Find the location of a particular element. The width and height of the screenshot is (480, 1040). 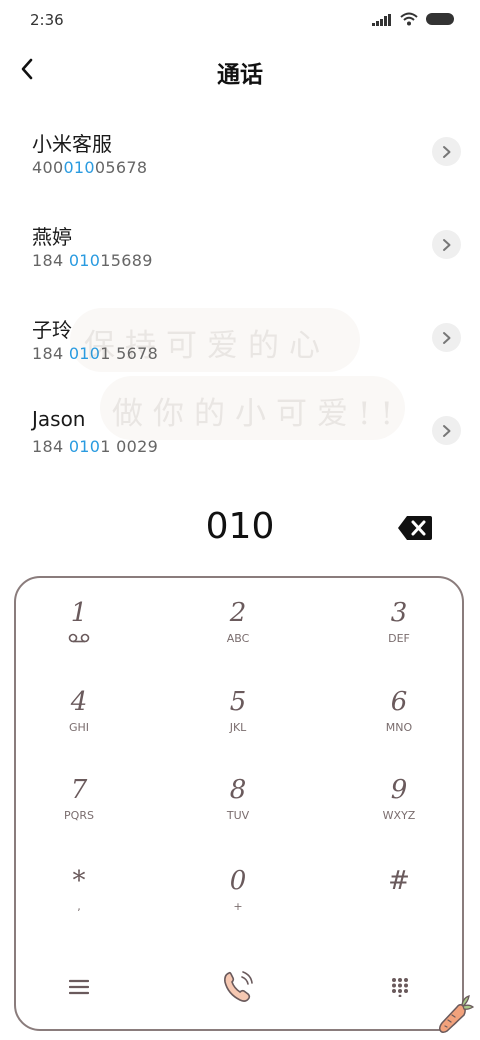

key-digit: 2 is located at coordinates (238, 613).